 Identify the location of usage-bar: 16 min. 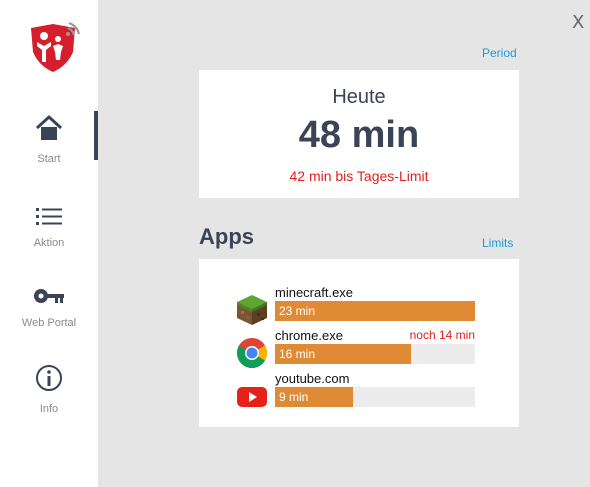
(375, 354).